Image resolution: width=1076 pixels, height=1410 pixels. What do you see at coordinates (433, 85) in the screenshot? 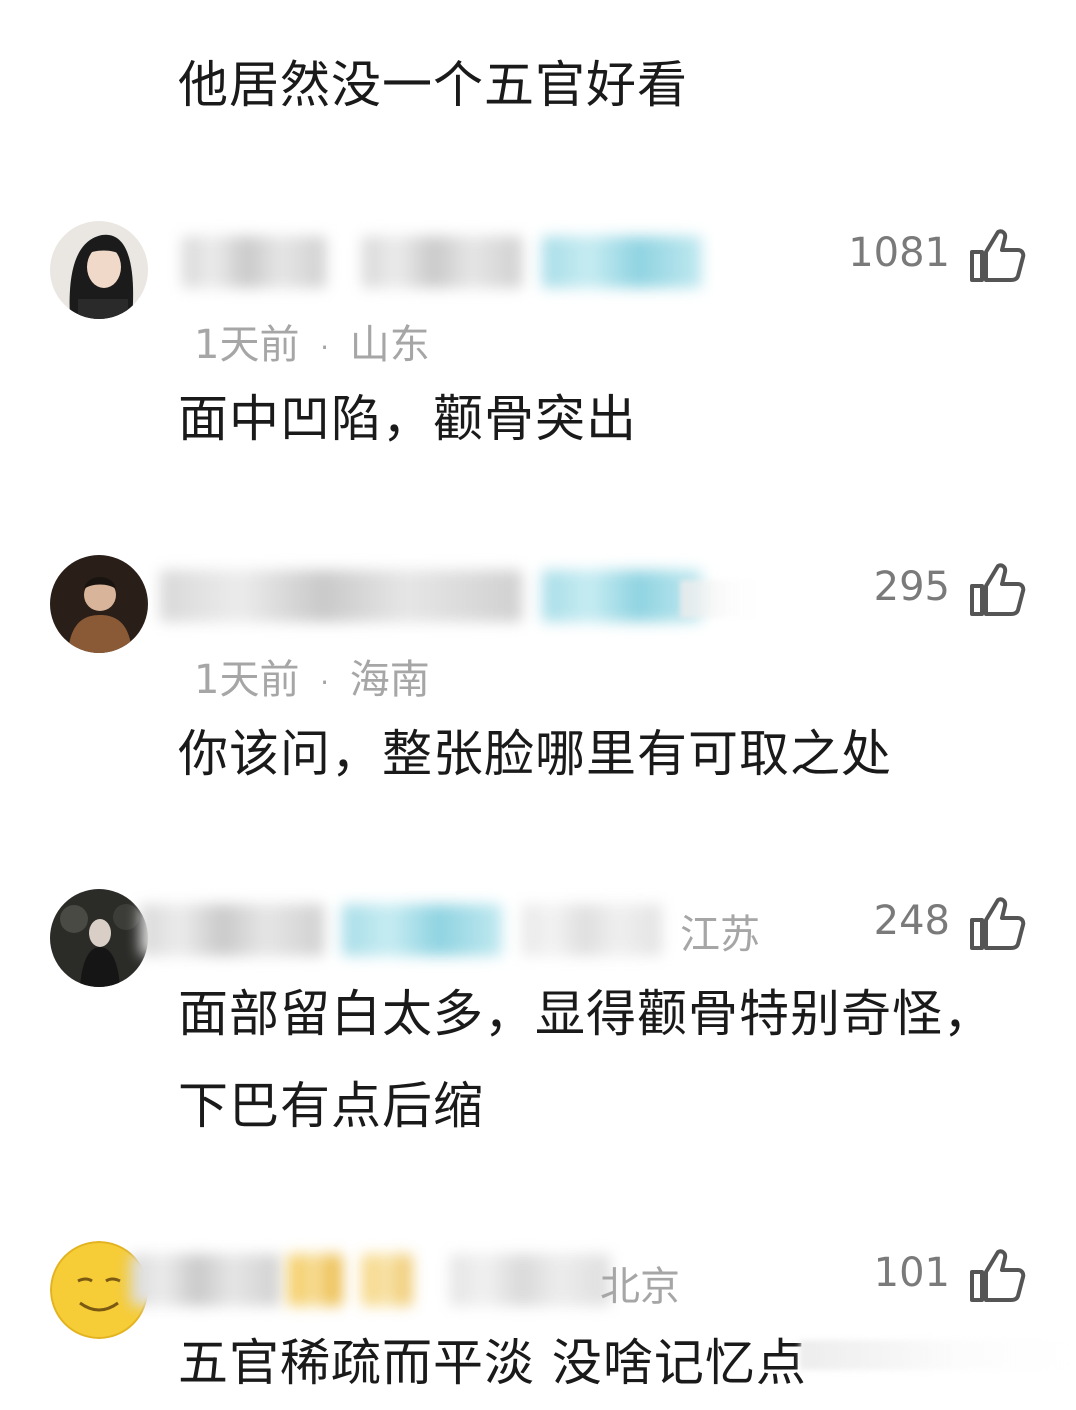
I see `comment-text: 他居然没一个五官好看` at bounding box center [433, 85].